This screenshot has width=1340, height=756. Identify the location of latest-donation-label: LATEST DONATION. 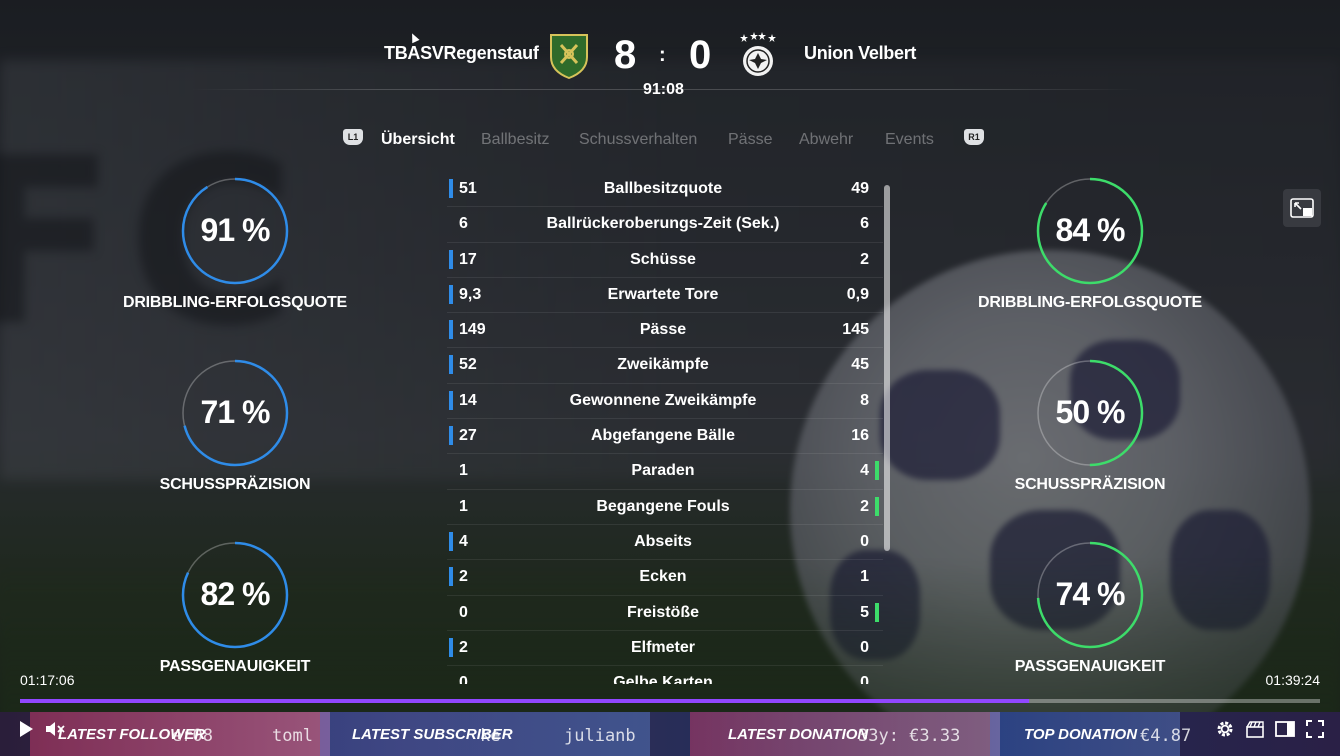
(798, 734).